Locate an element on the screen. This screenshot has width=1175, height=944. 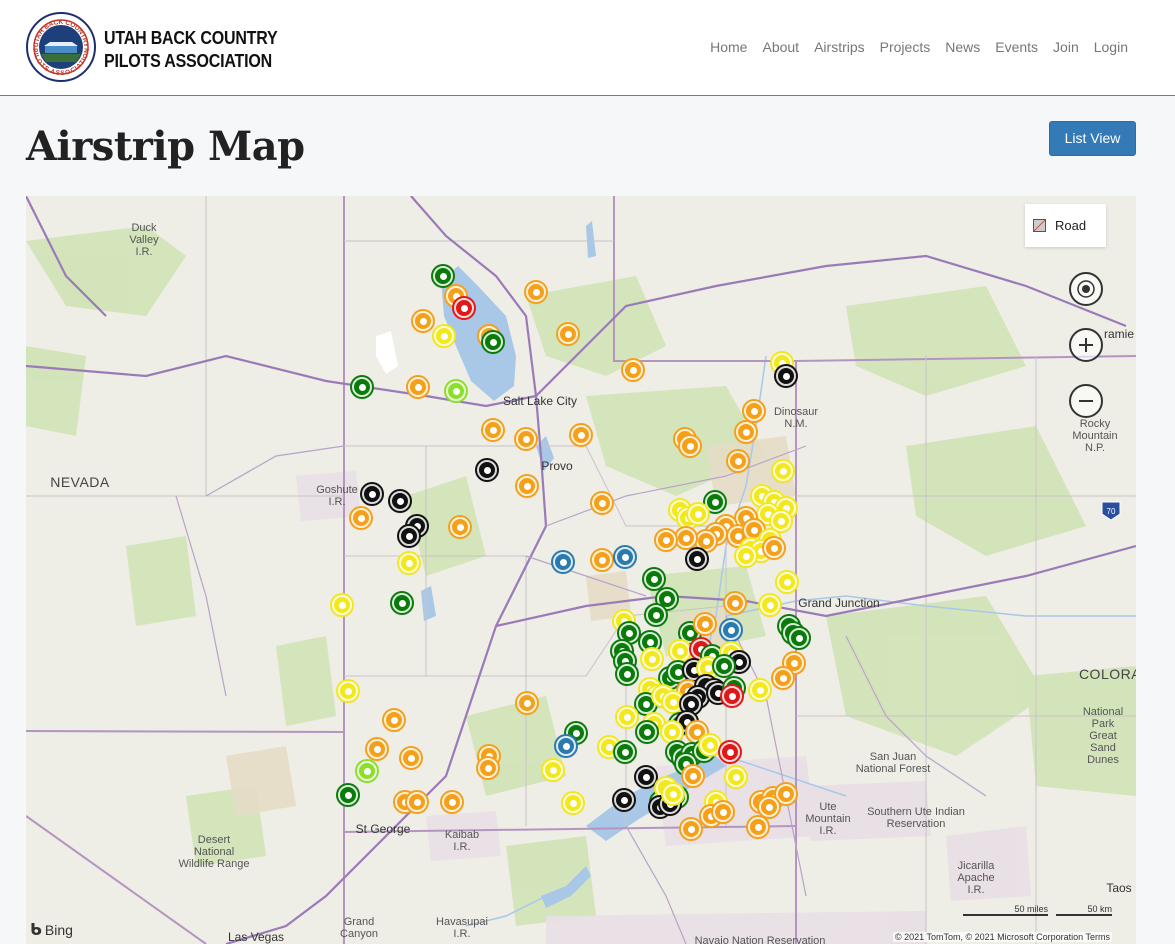
nav-home: Home is located at coordinates (729, 47).